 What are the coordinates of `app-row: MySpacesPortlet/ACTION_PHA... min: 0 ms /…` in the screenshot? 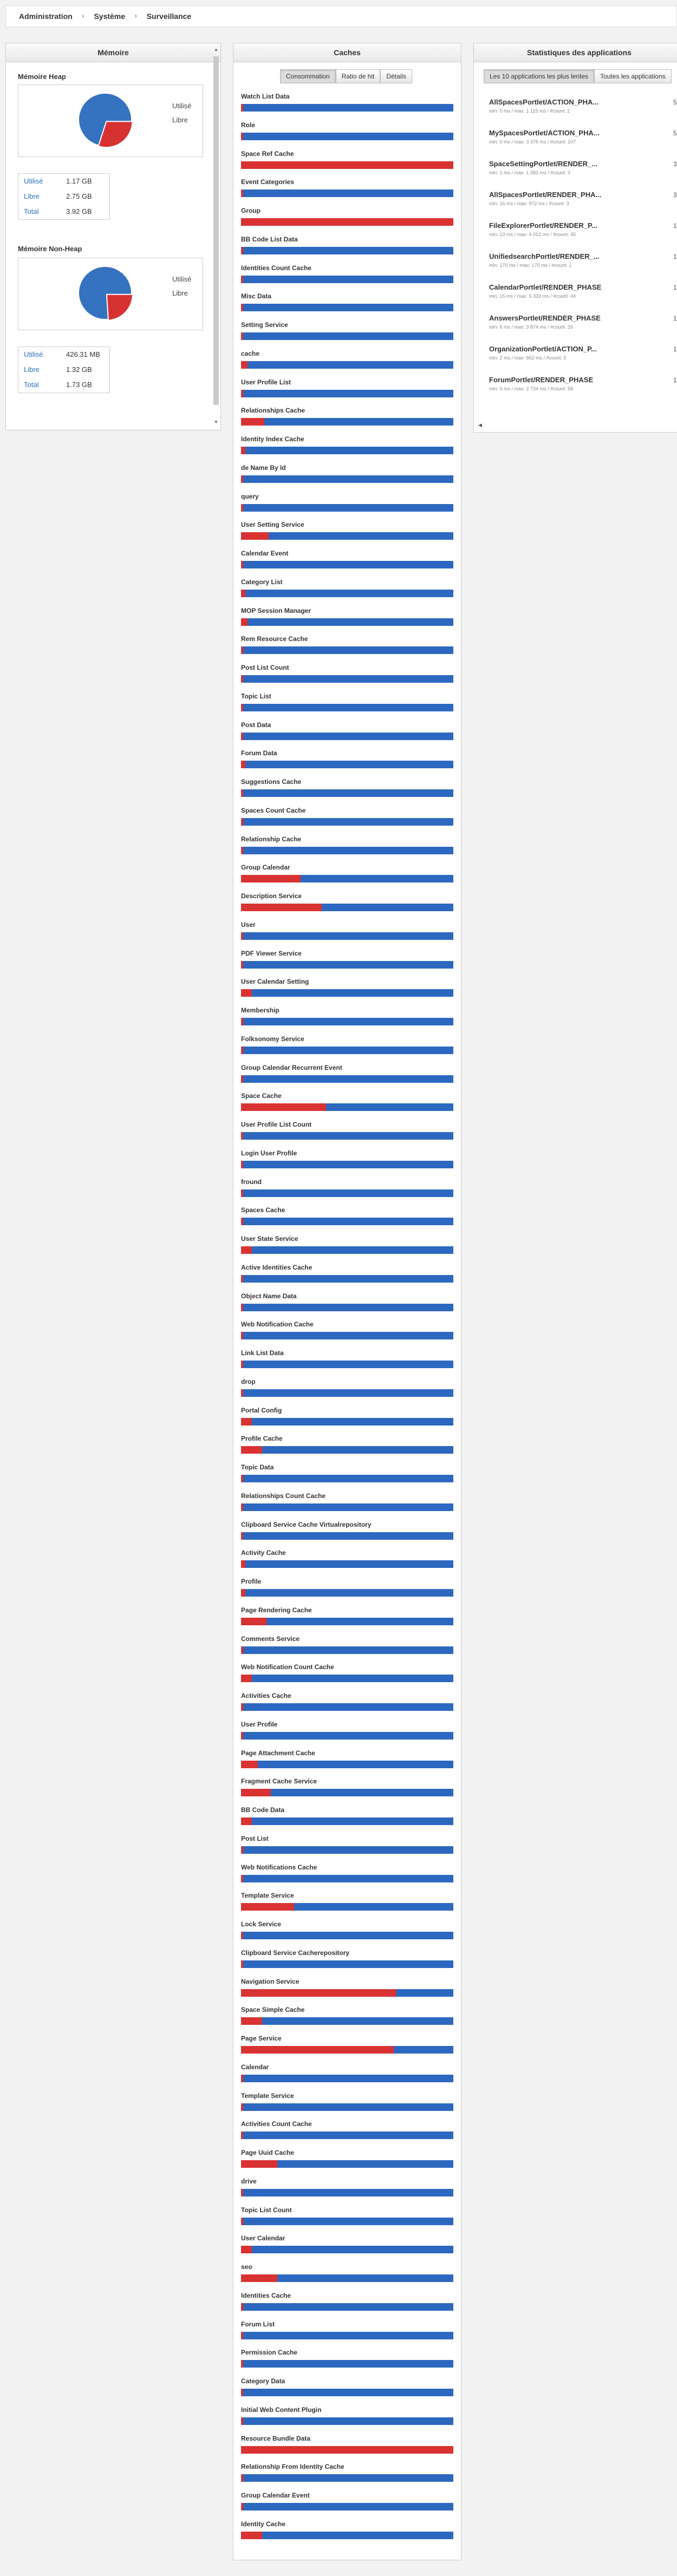 It's located at (583, 145).